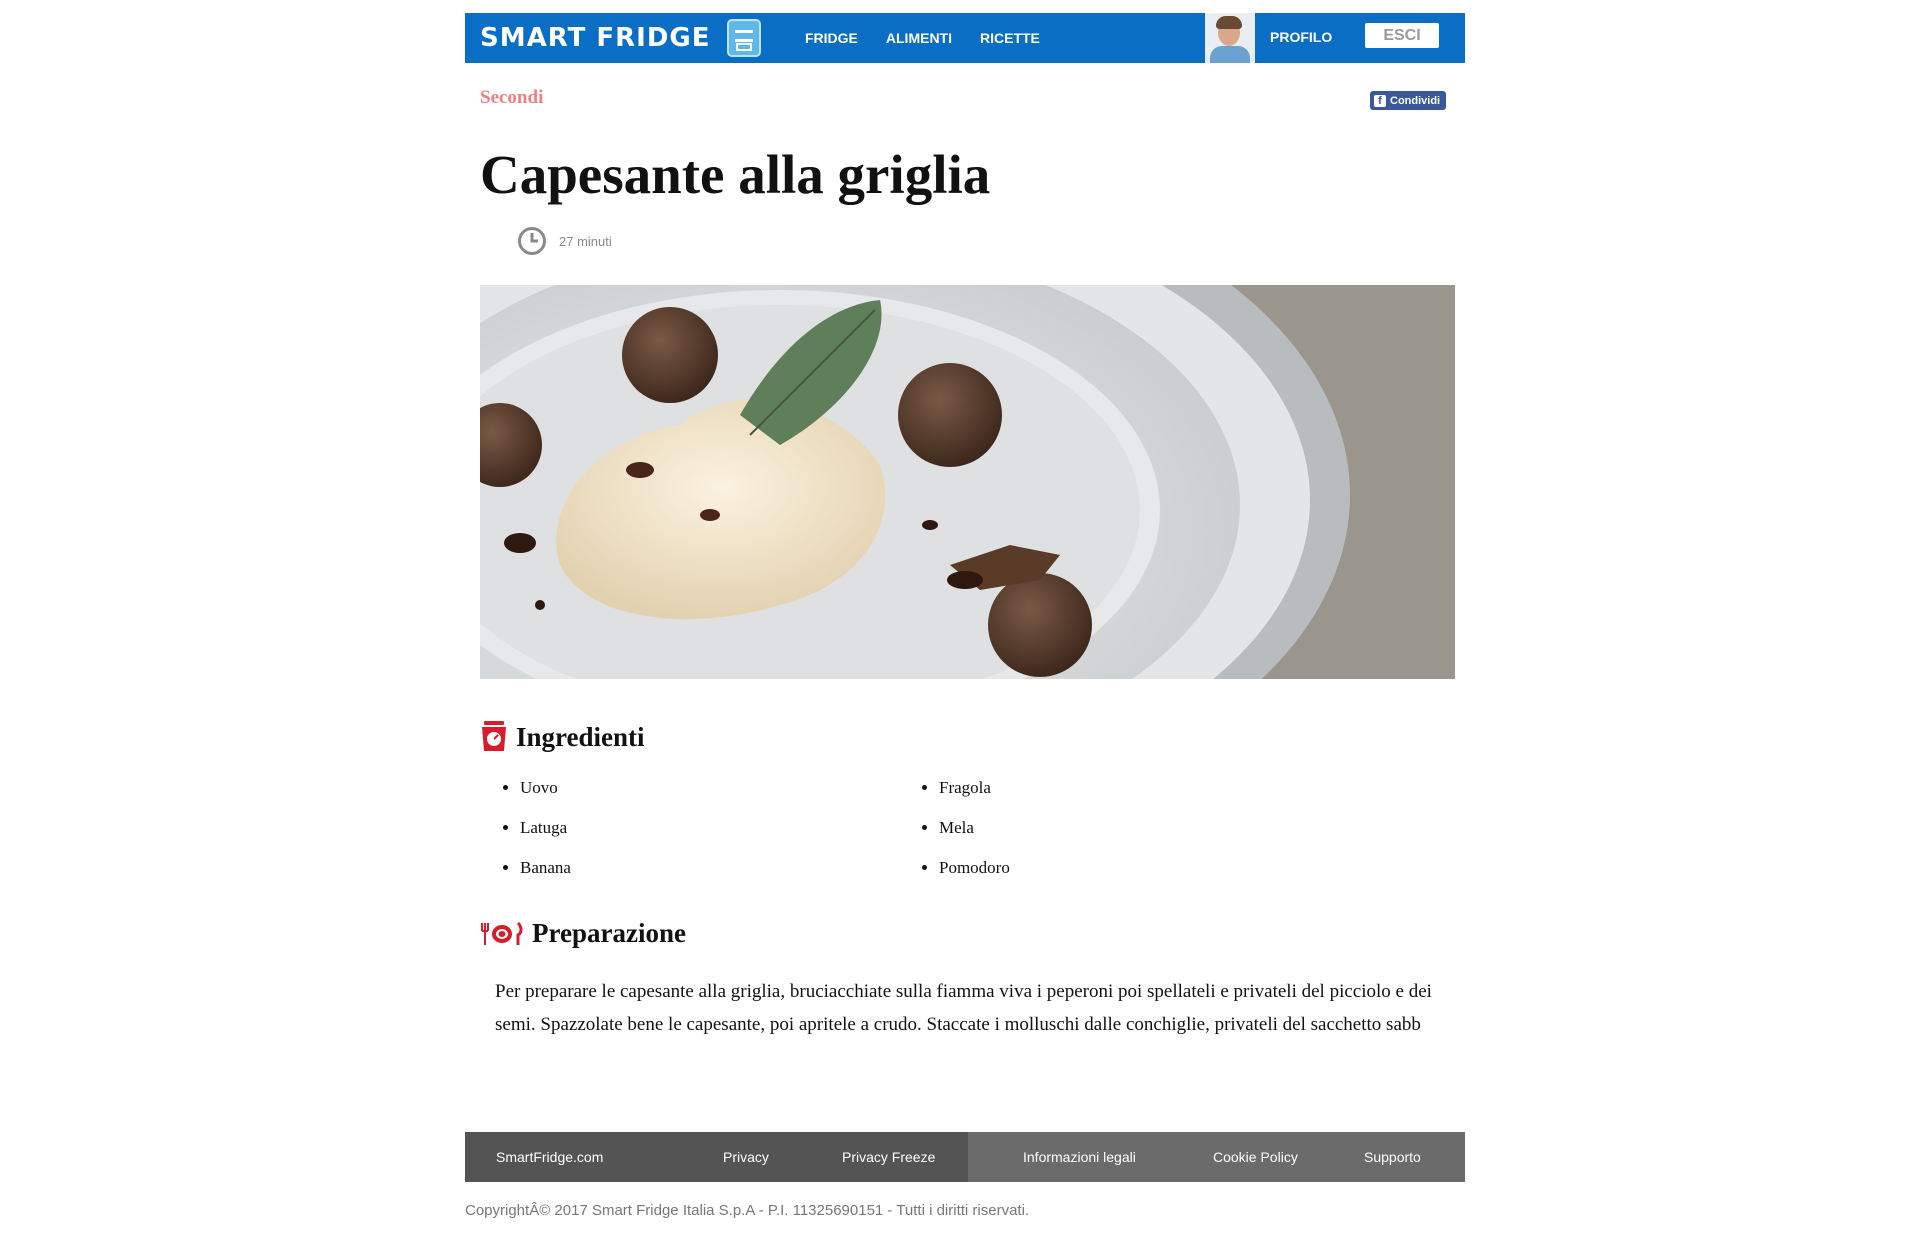  What do you see at coordinates (511, 98) in the screenshot?
I see `recipe-category: Secondi` at bounding box center [511, 98].